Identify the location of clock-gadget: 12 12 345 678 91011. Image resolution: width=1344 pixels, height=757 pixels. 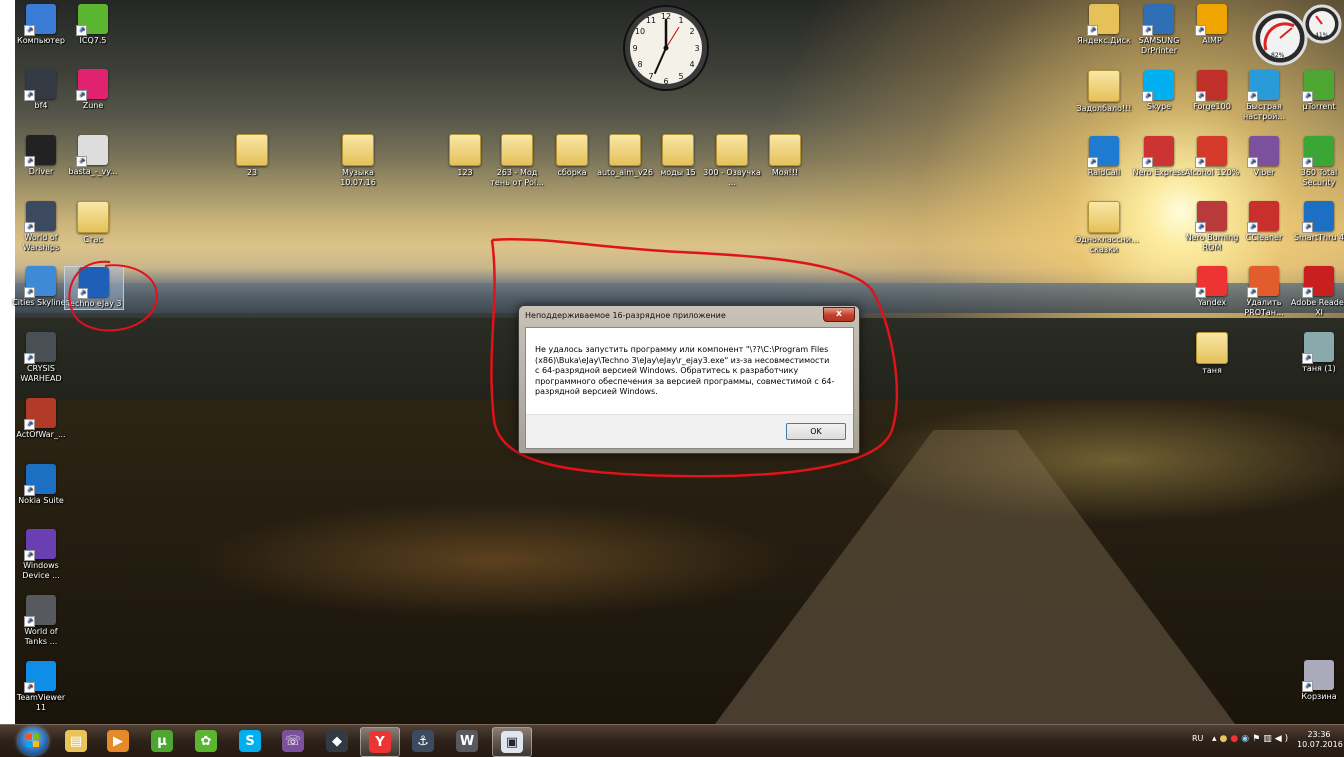
(666, 48).